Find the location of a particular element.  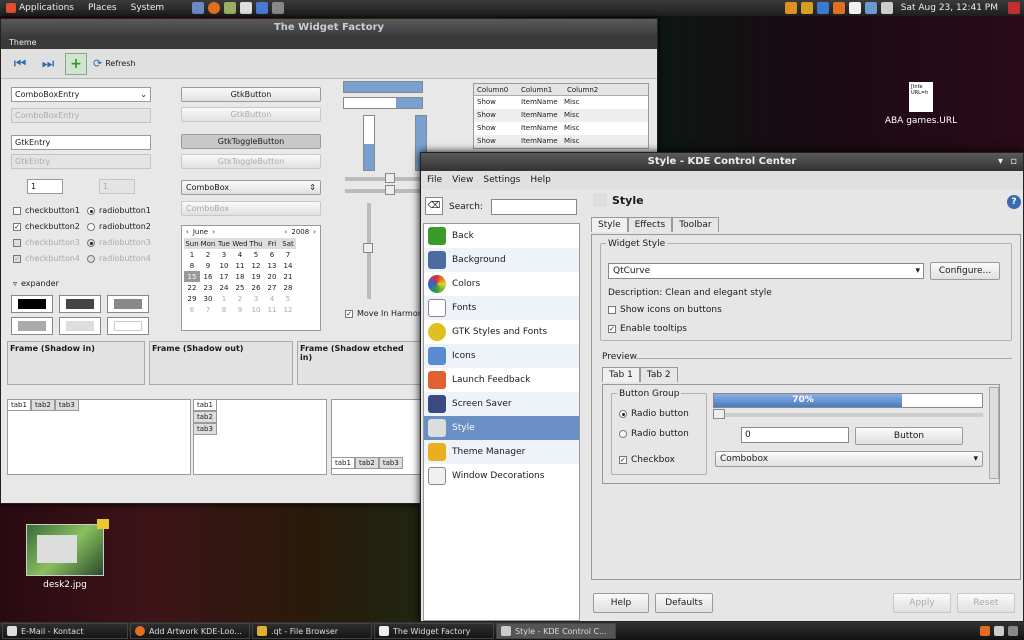

places-menu: Places is located at coordinates (102, 8).